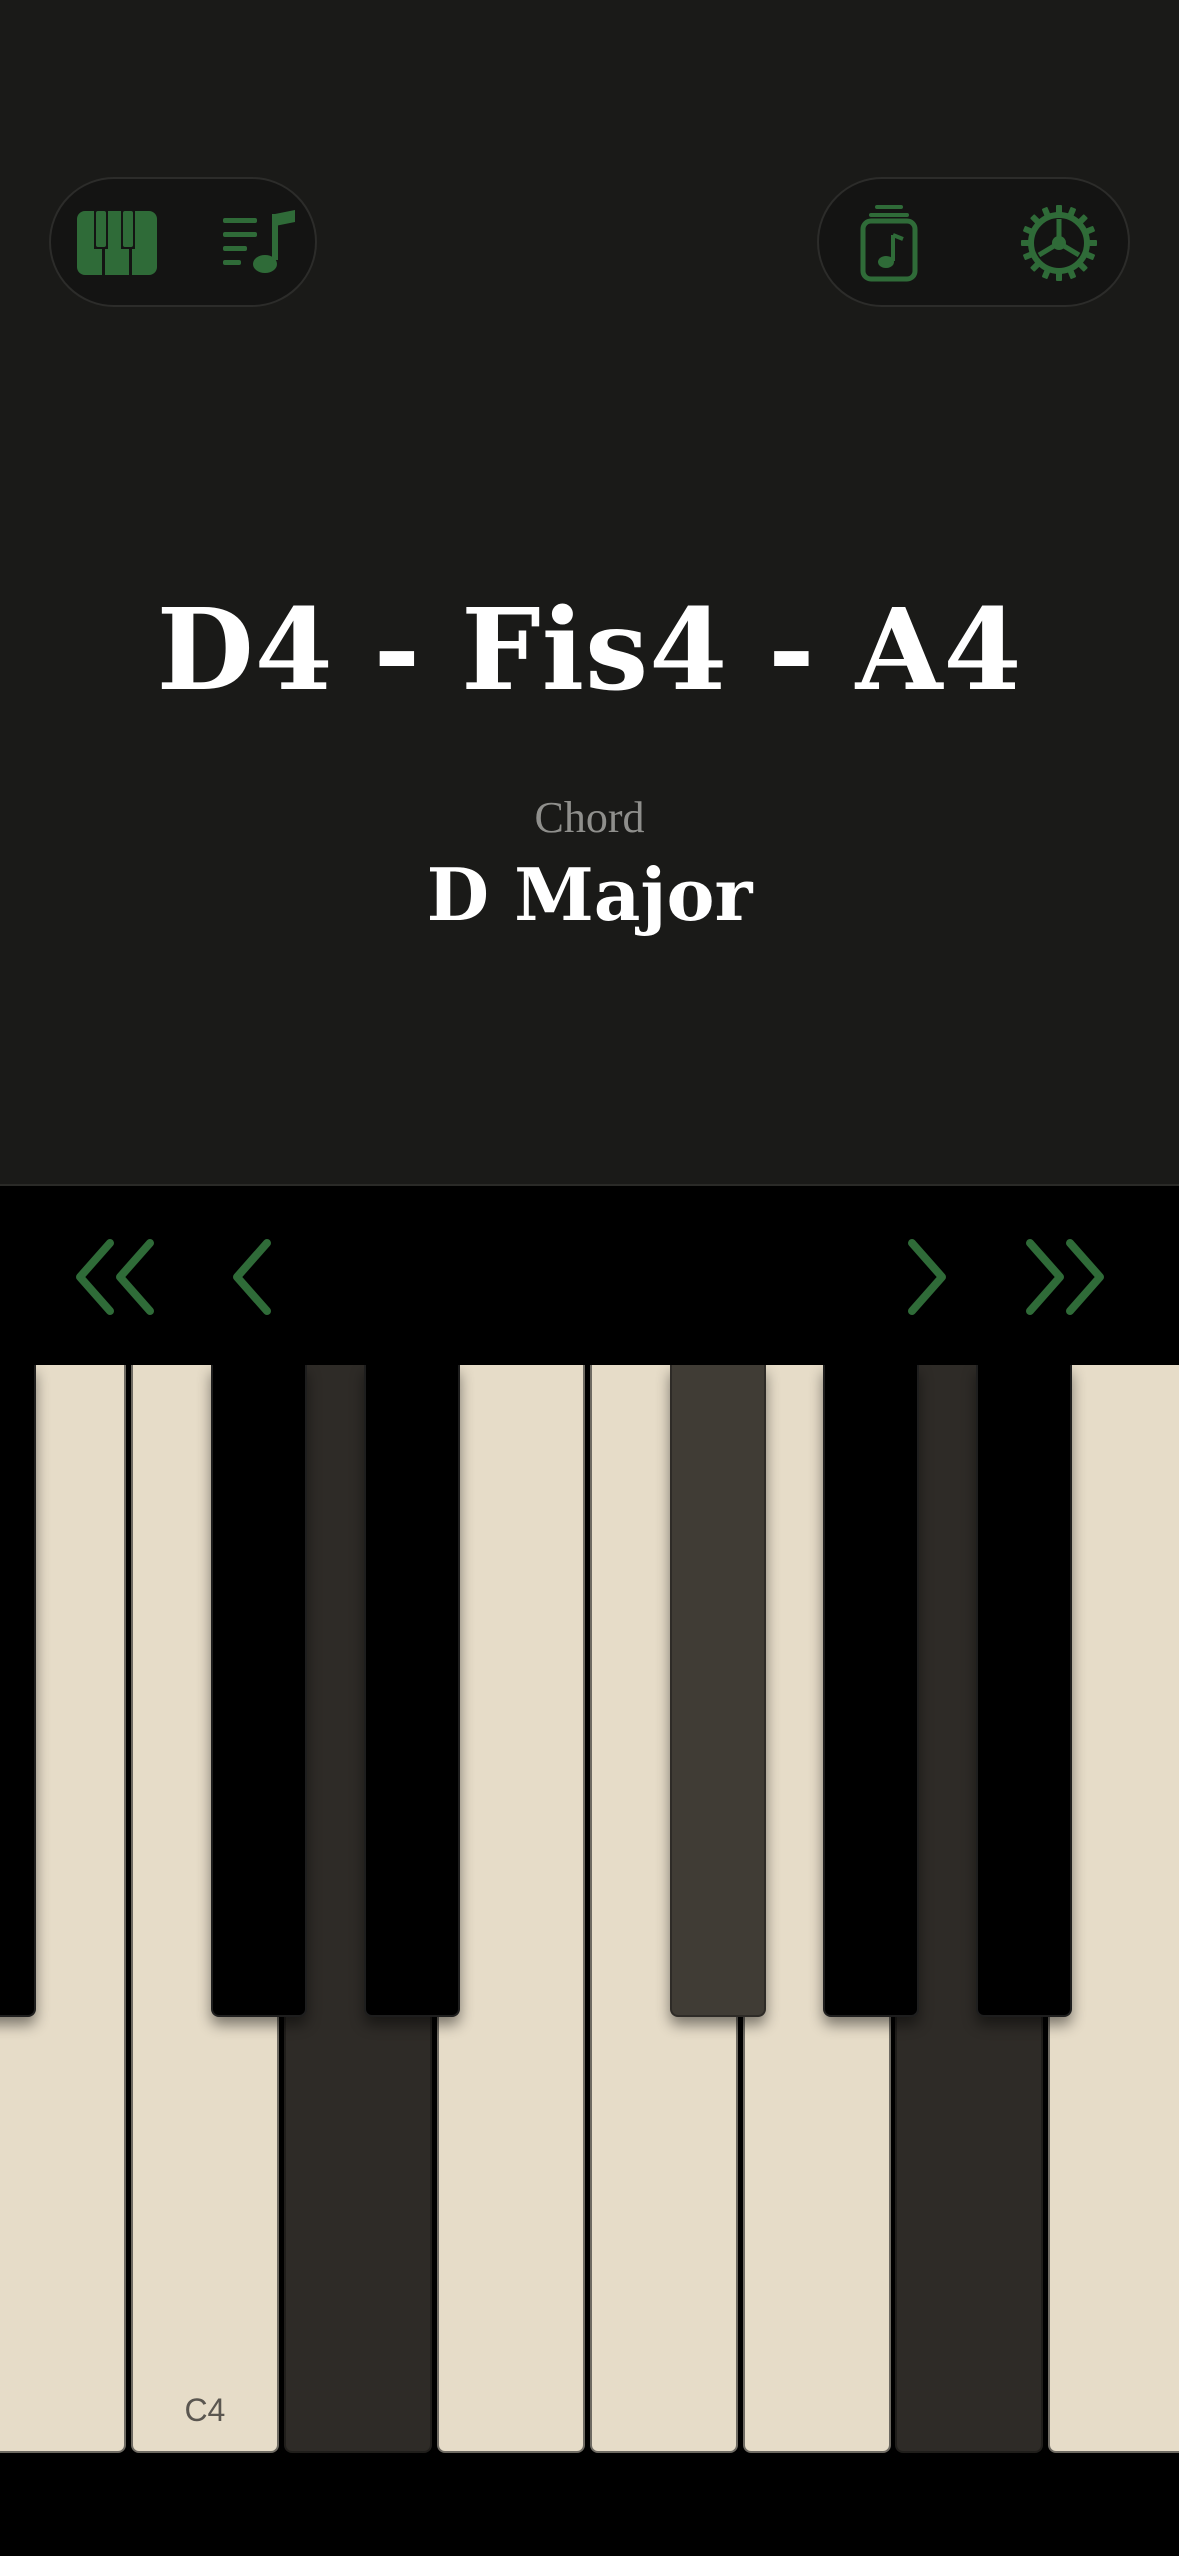 The height and width of the screenshot is (2556, 1179). I want to click on black-key-dsharp4, so click(412, 1691).